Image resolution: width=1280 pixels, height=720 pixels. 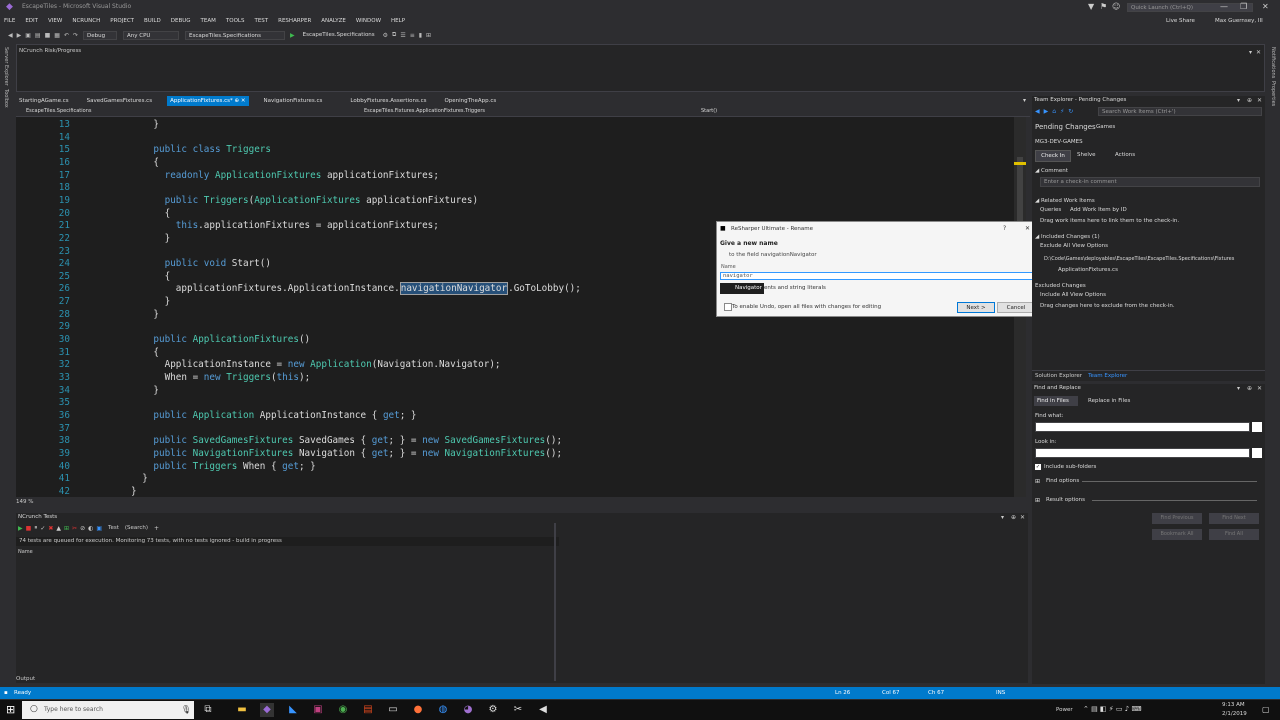 What do you see at coordinates (339, 35) in the screenshot?
I see `run-target-button: EscapeTiles.Specifications` at bounding box center [339, 35].